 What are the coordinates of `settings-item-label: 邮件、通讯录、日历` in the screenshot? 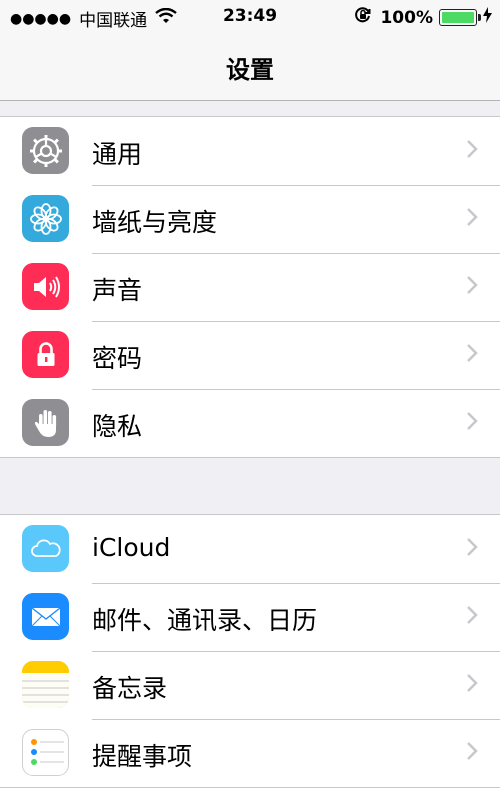 It's located at (205, 620).